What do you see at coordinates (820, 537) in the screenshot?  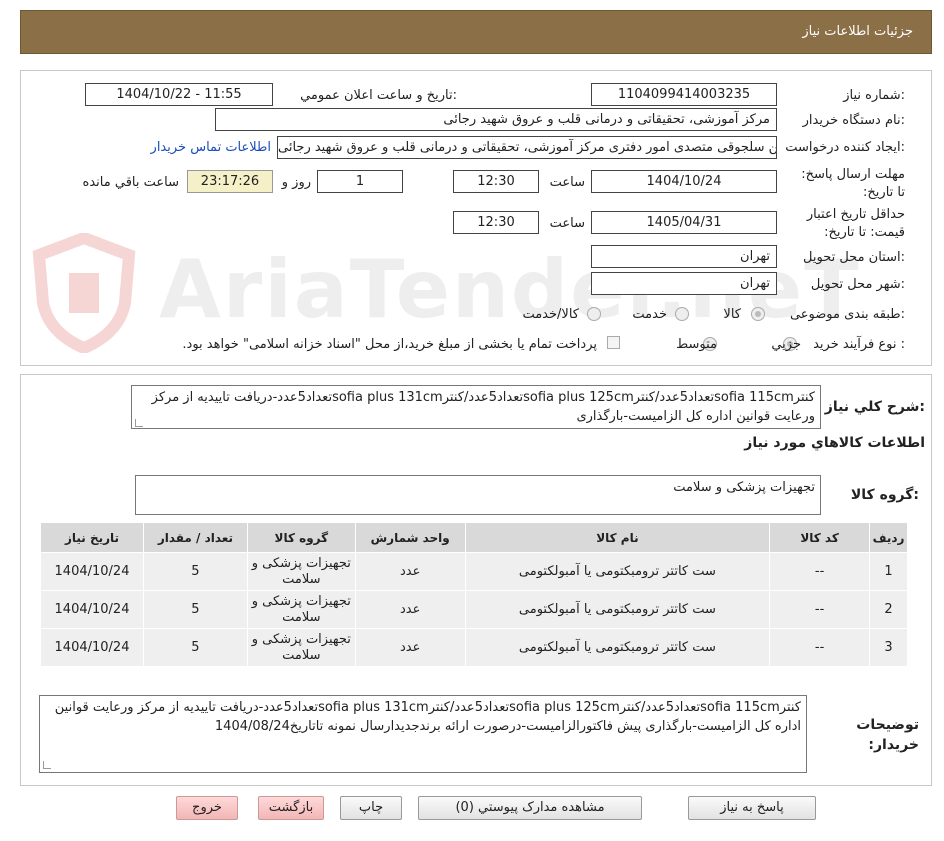 I see `col-goods-code: کد کالا` at bounding box center [820, 537].